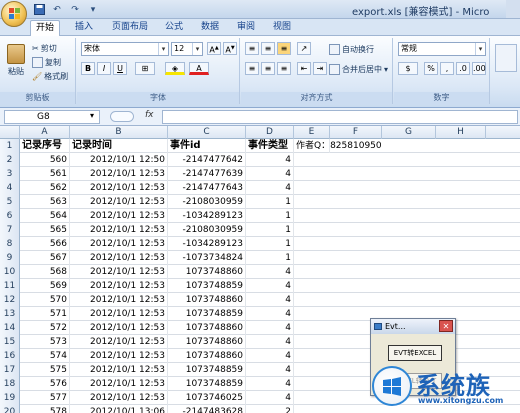 The width and height of the screenshot is (520, 413). Describe the element at coordinates (447, 68) in the screenshot. I see `comma-button: ,` at that location.